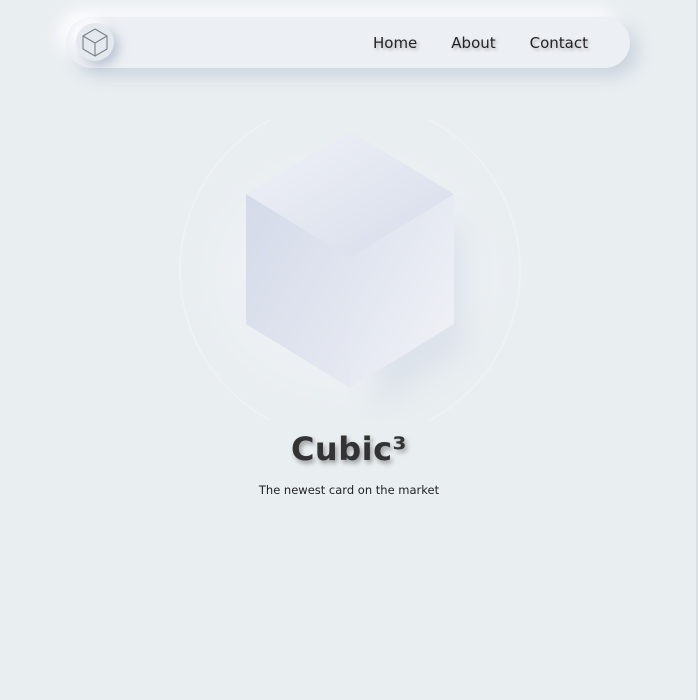 Image resolution: width=698 pixels, height=700 pixels. I want to click on logo-button, so click(95, 42).